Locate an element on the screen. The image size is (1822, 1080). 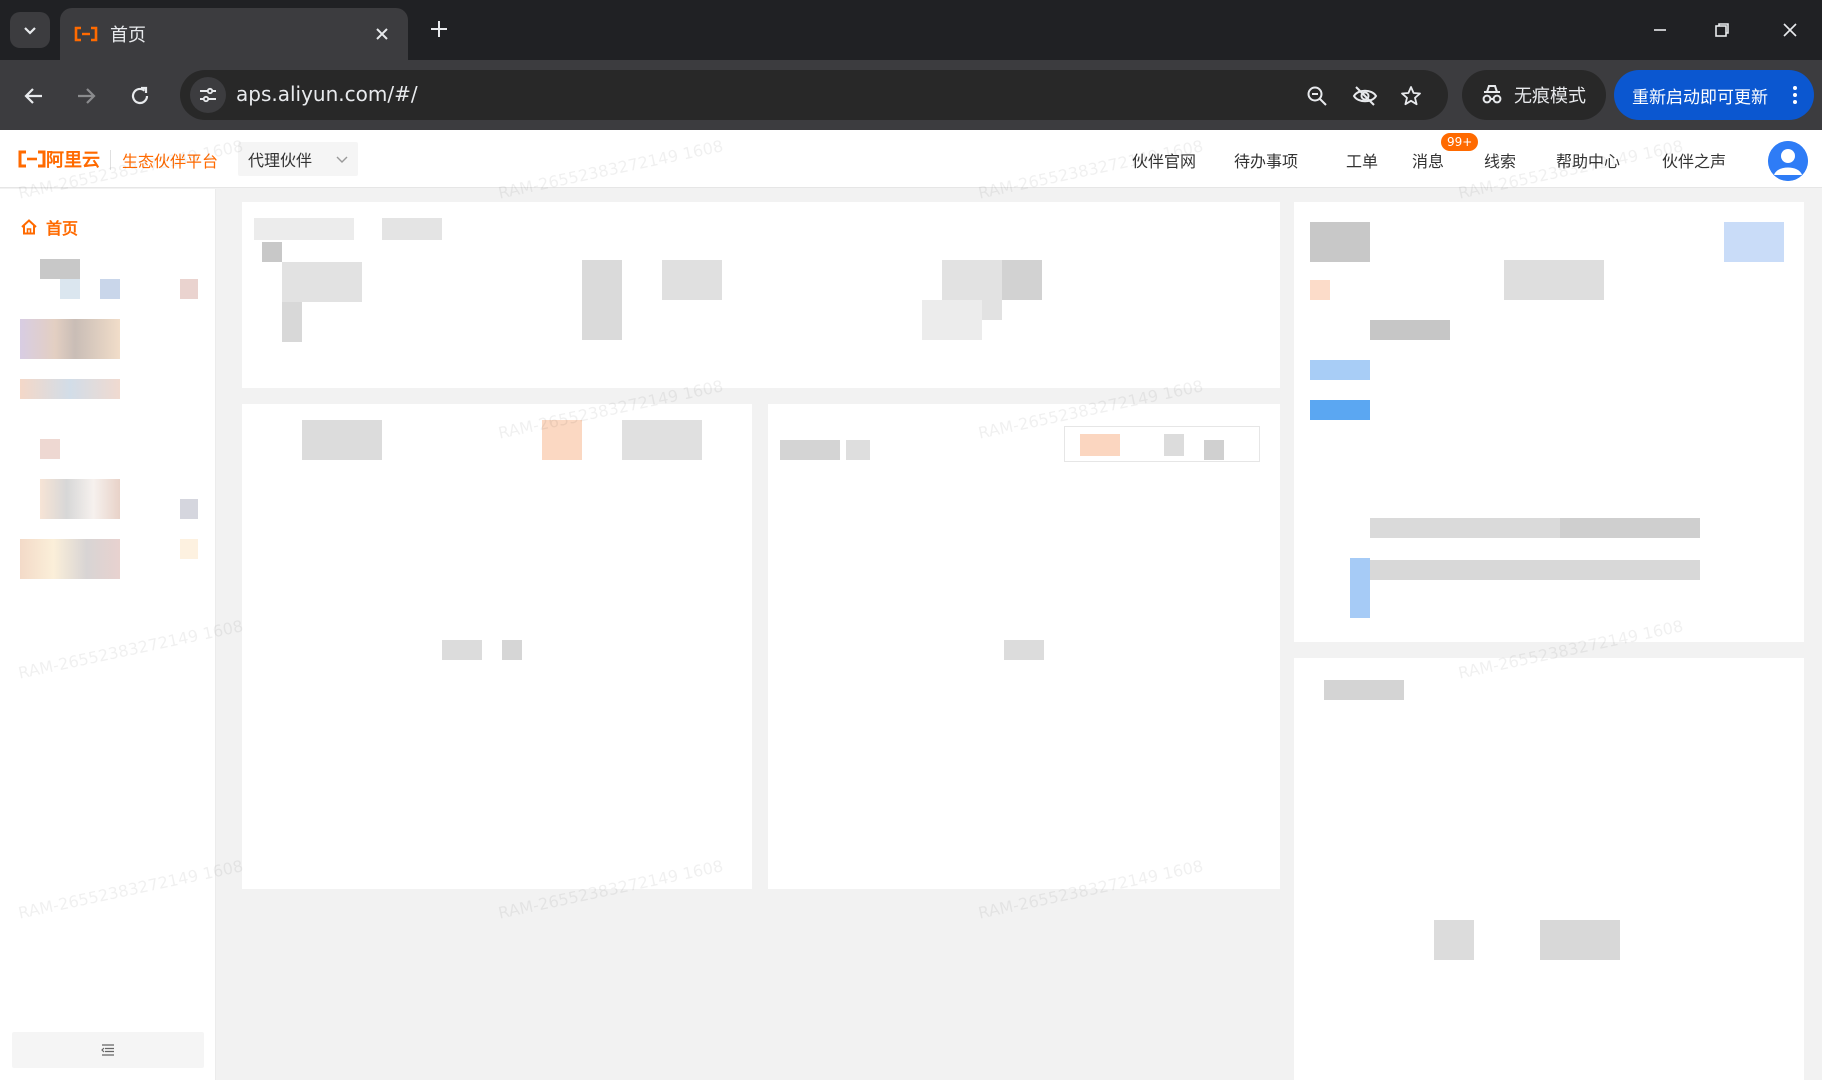
nav-help-center: 帮助中心 is located at coordinates (1588, 160).